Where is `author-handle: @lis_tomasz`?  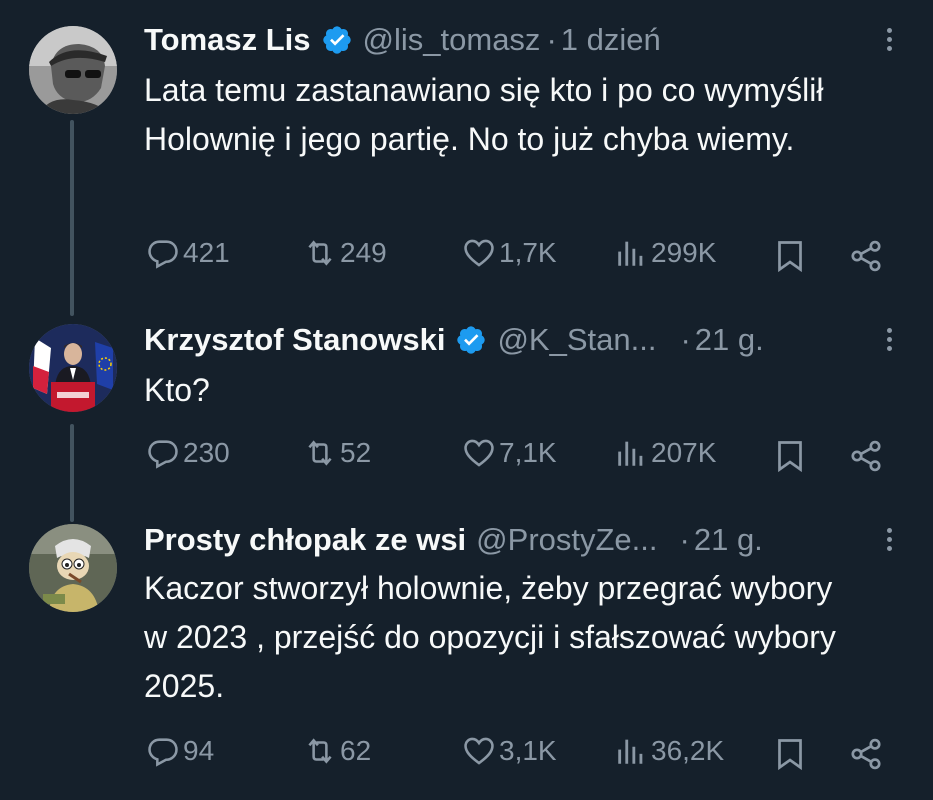 author-handle: @lis_tomasz is located at coordinates (452, 40).